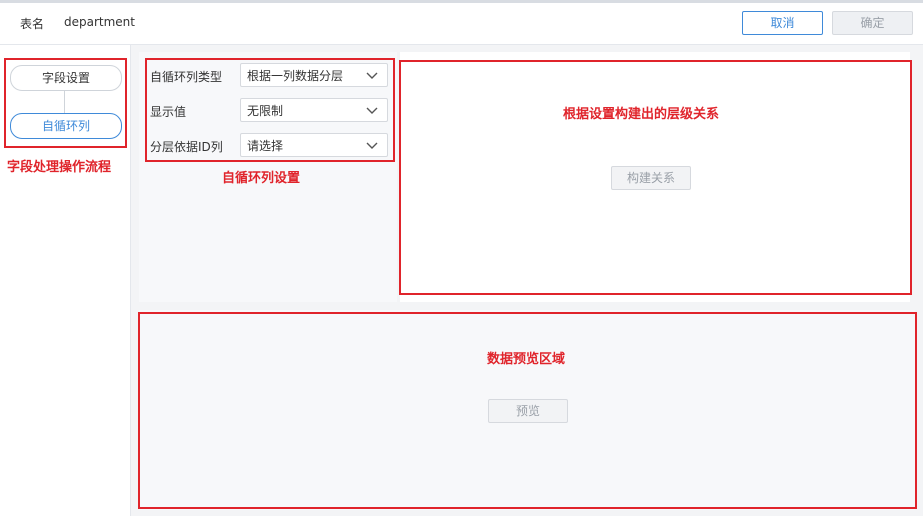  What do you see at coordinates (65, 103) in the screenshot?
I see `step-flow-highlight` at bounding box center [65, 103].